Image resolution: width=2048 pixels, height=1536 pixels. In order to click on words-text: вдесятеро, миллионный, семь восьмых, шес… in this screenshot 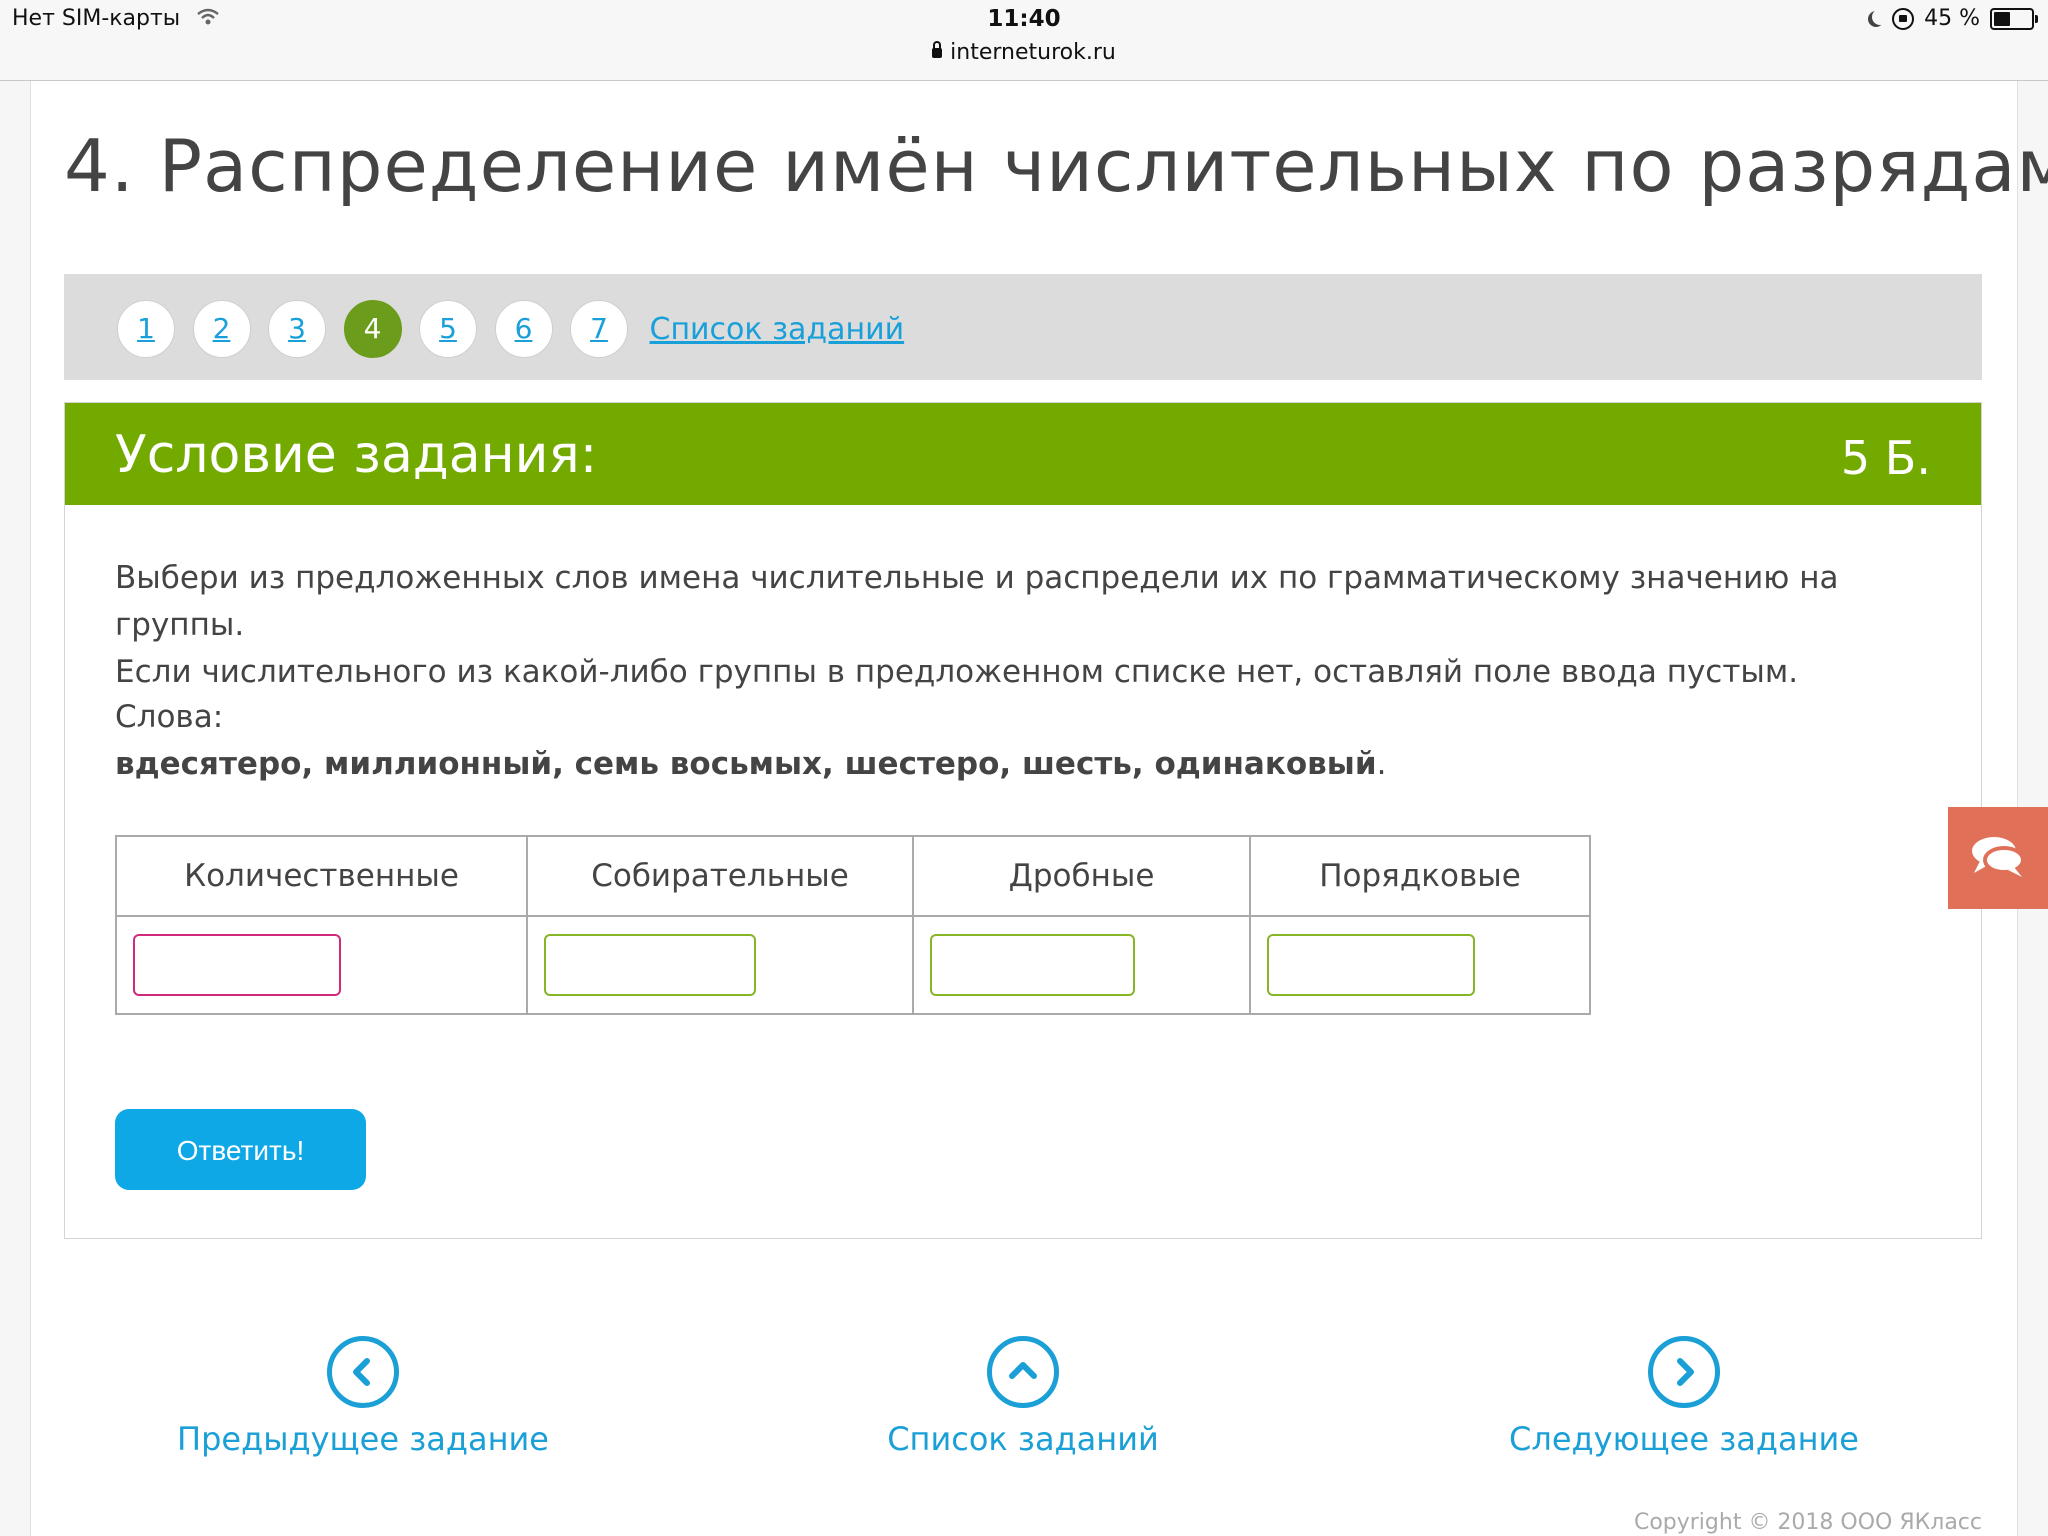, I will do `click(746, 764)`.